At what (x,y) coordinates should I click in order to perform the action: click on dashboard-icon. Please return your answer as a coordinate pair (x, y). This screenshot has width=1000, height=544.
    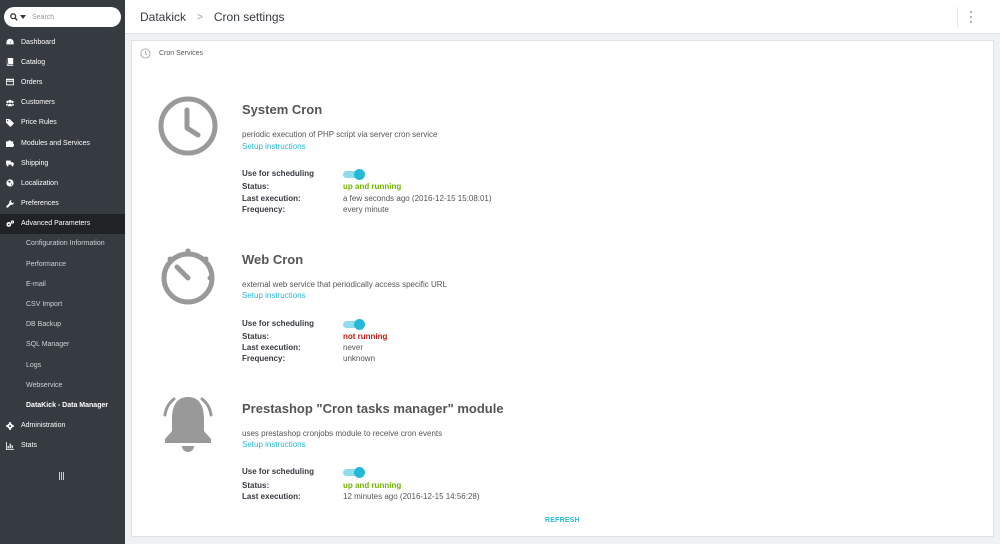
    Looking at the image, I should click on (10, 42).